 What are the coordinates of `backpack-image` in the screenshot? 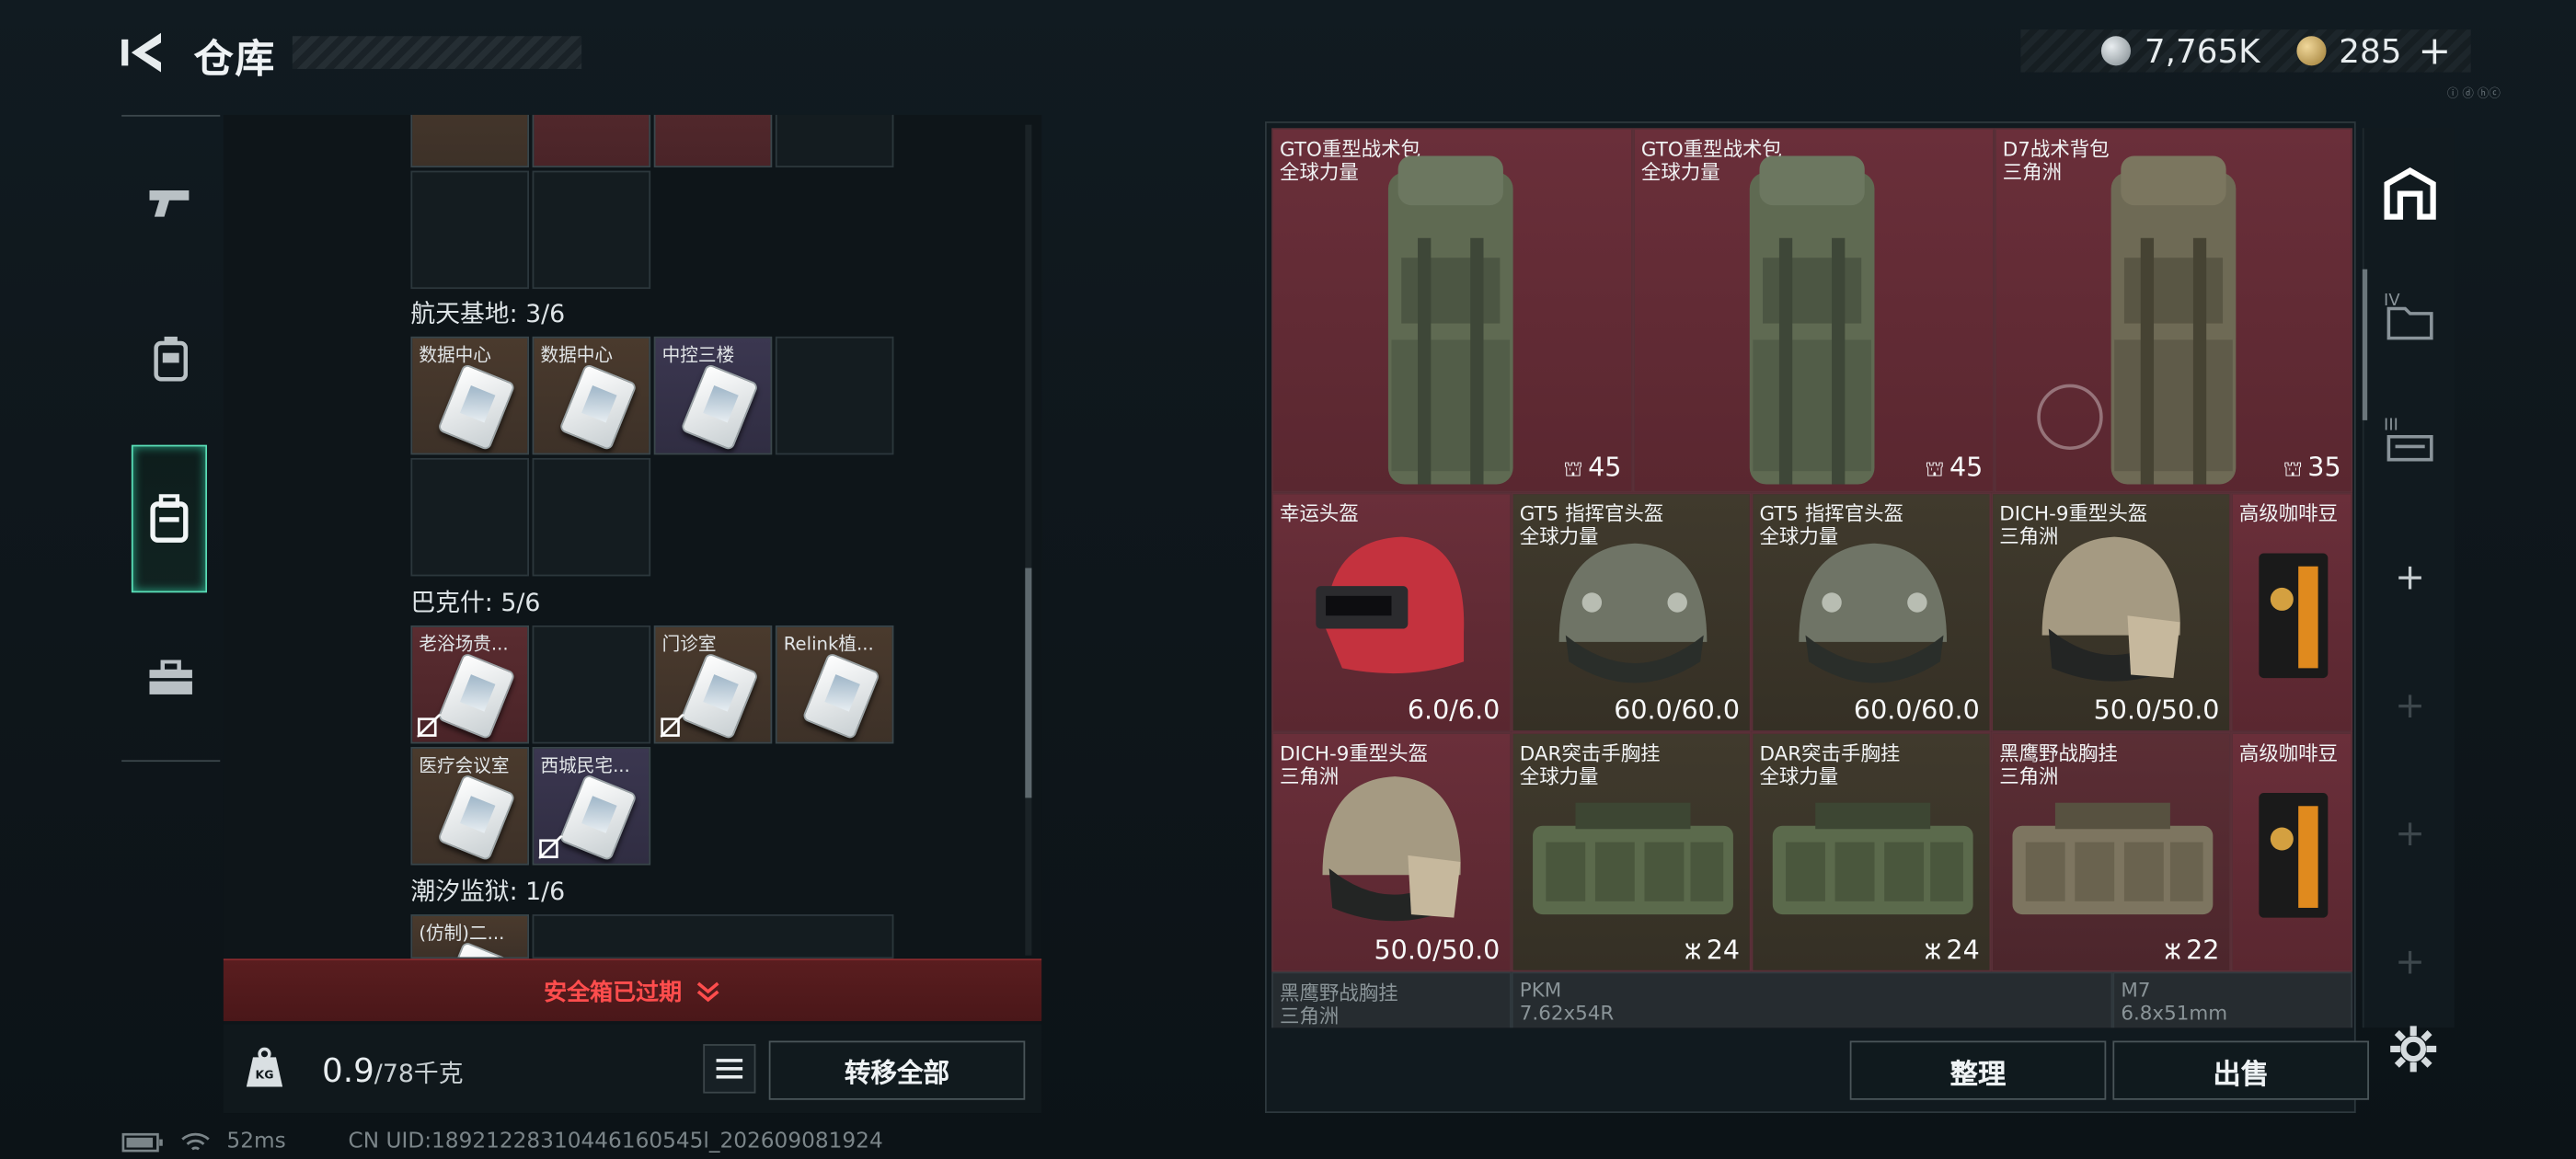 It's located at (1812, 320).